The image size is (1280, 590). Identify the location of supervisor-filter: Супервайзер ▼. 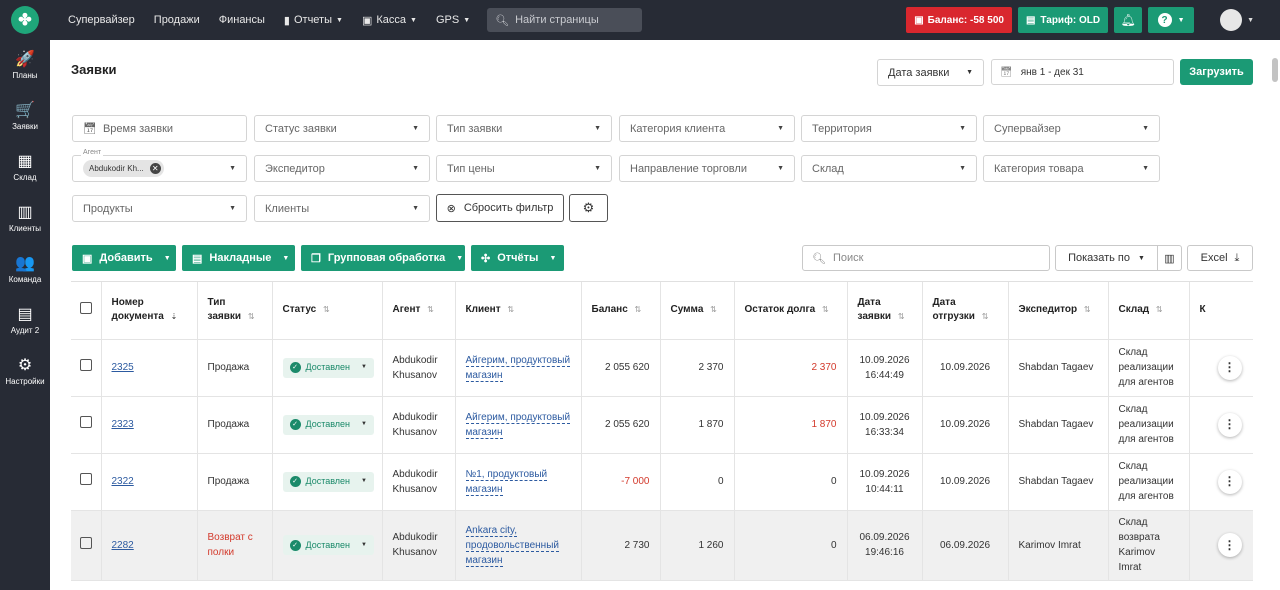
(1071, 128).